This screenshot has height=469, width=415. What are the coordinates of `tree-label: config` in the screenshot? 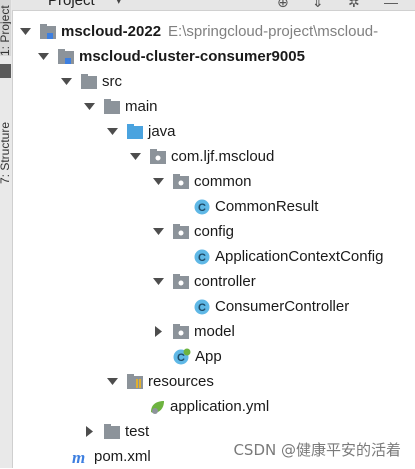 It's located at (214, 231).